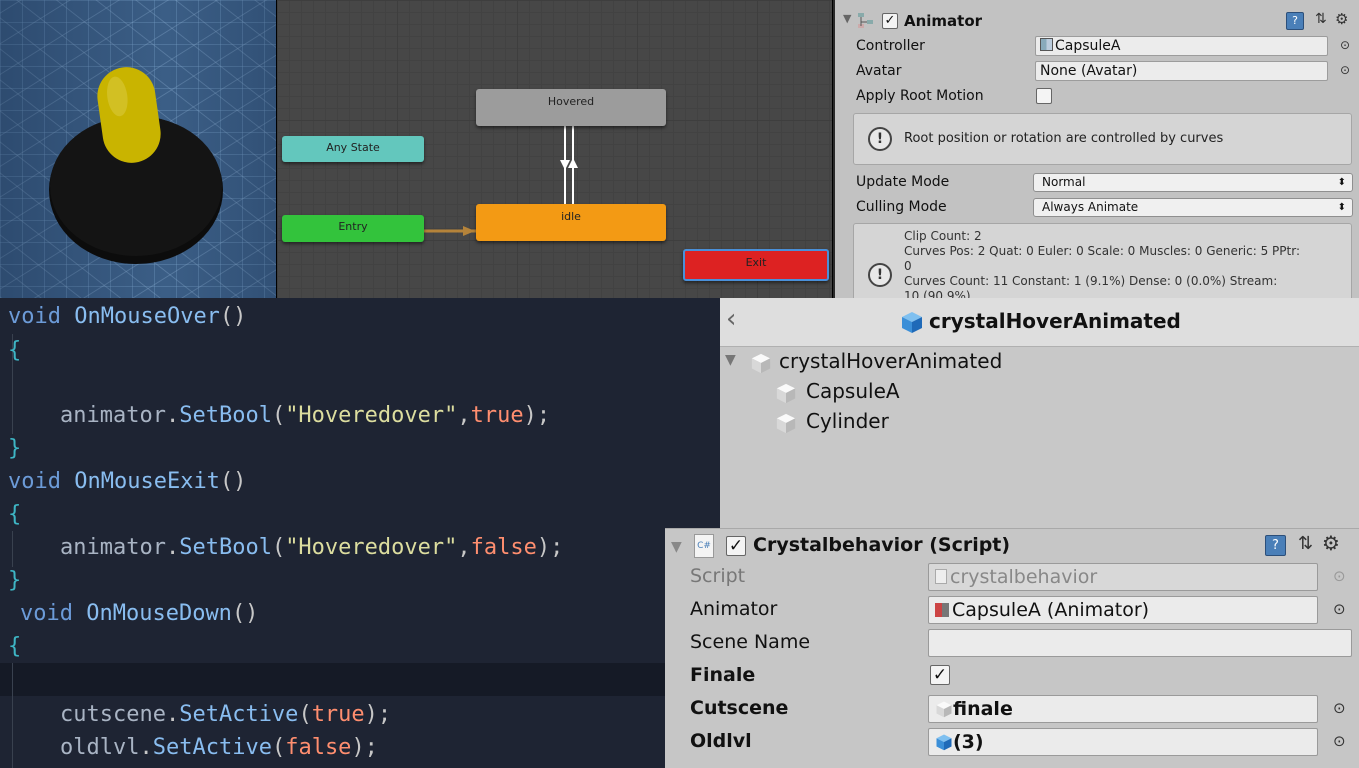  I want to click on script-component-title: Crystalbehavior (Script), so click(882, 545).